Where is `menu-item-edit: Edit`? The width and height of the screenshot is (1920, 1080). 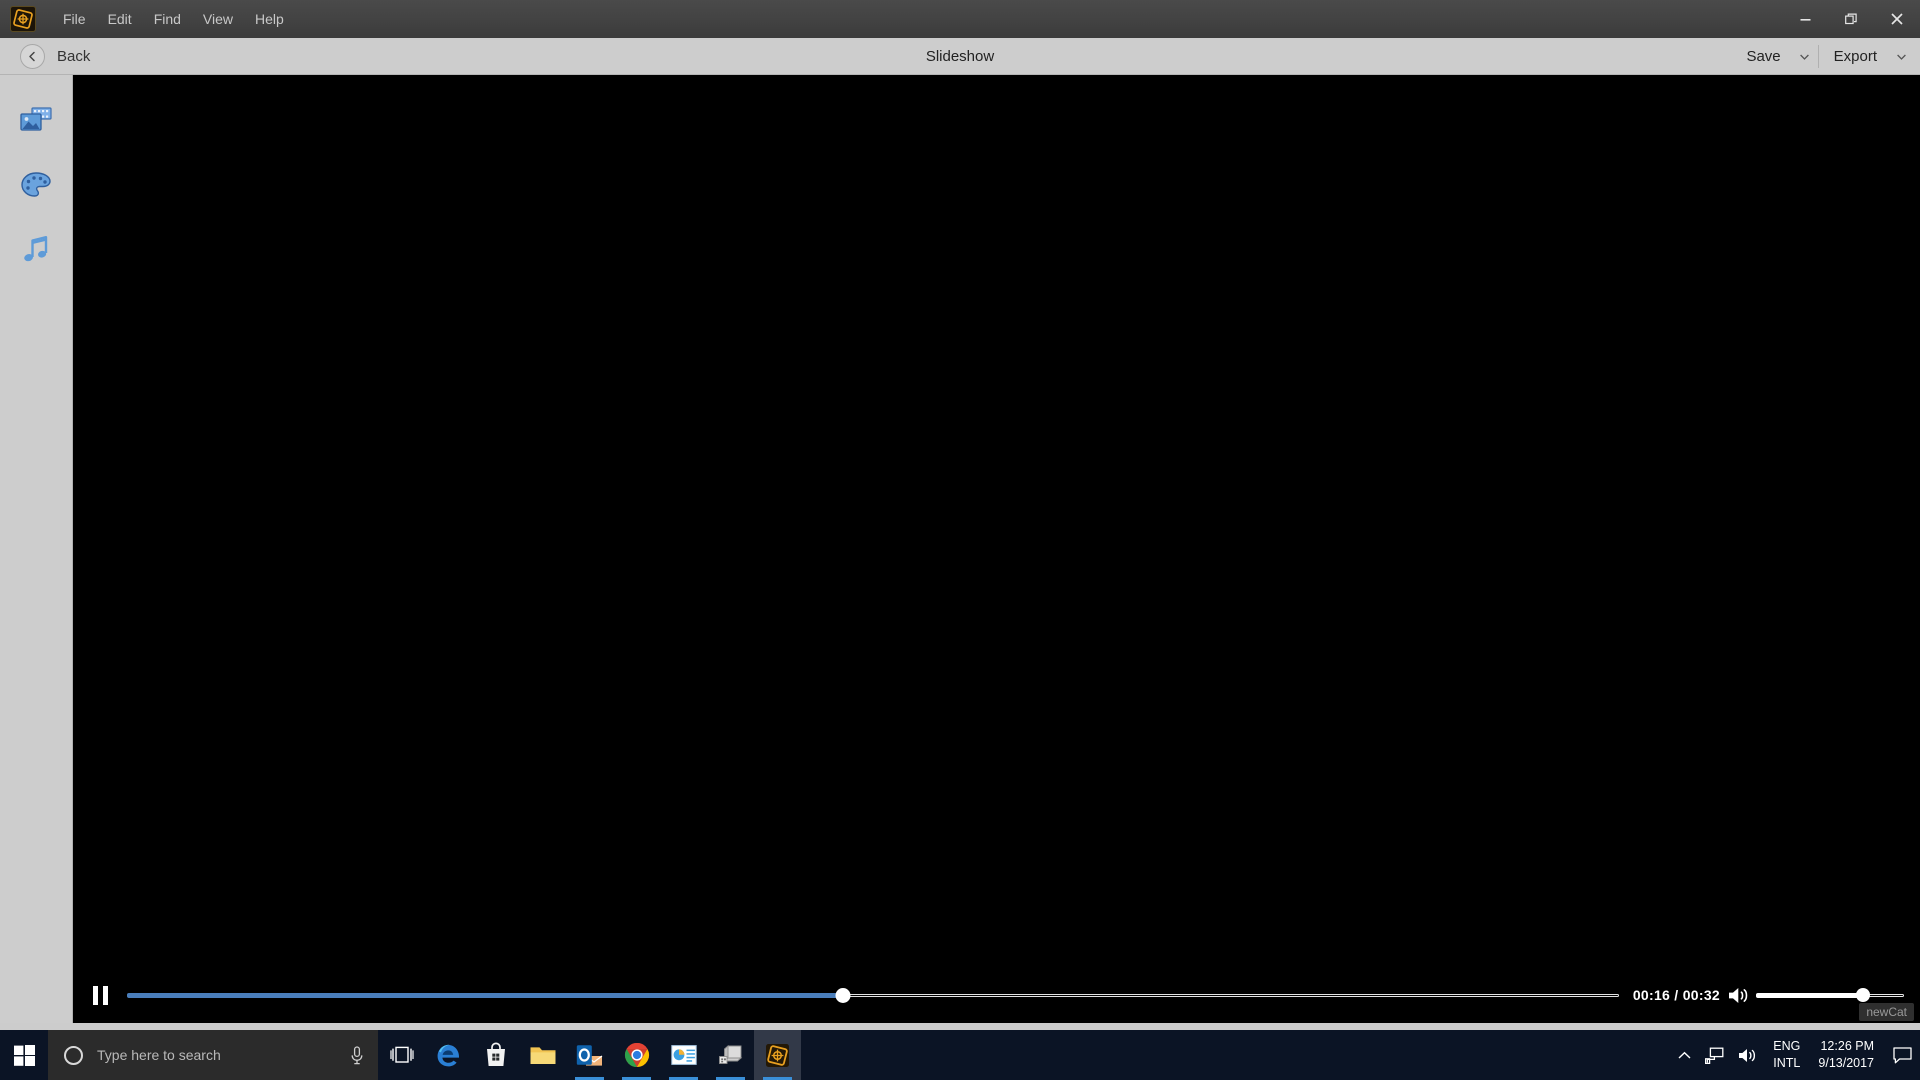 menu-item-edit: Edit is located at coordinates (120, 19).